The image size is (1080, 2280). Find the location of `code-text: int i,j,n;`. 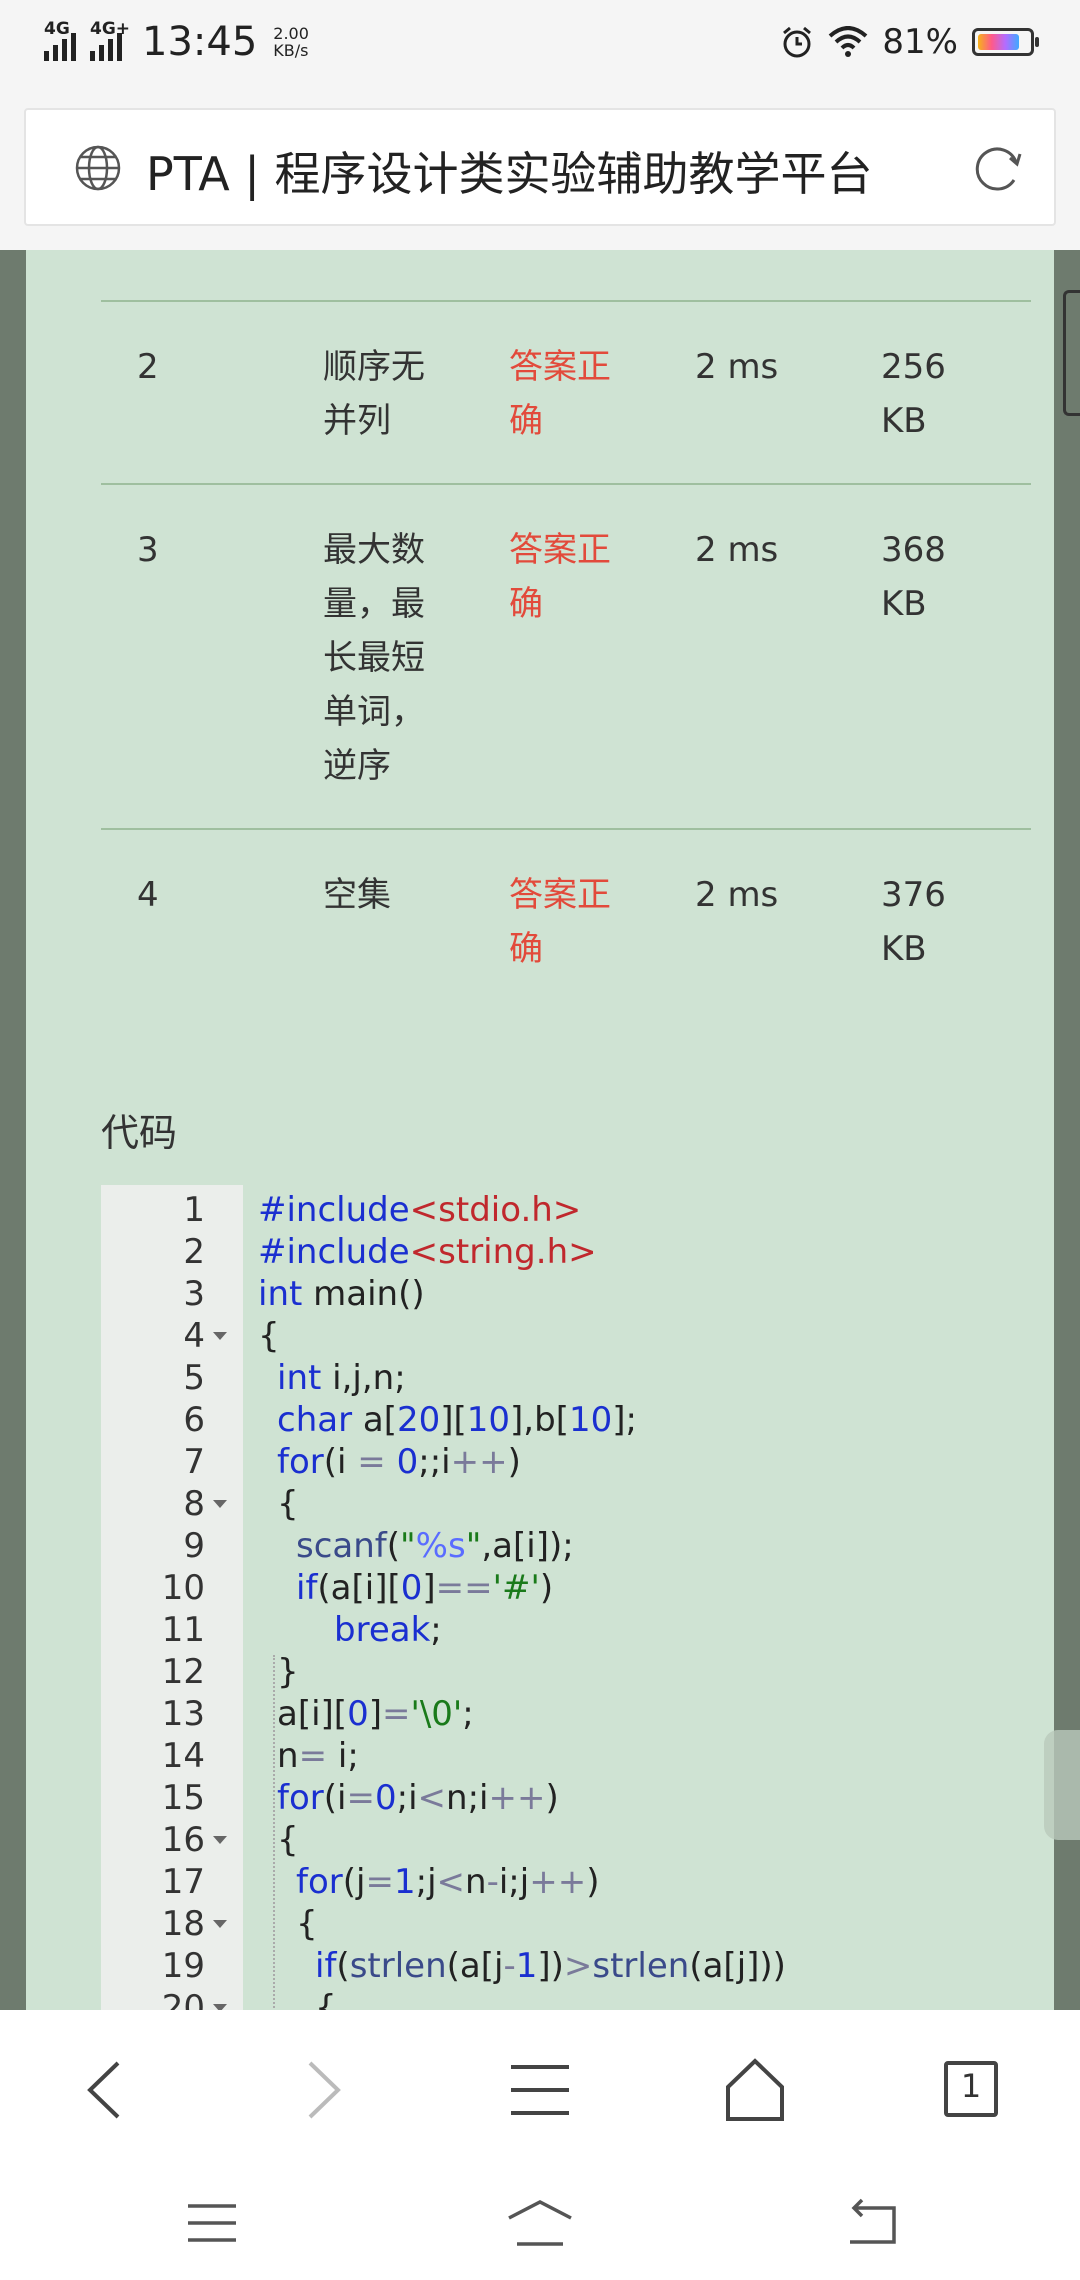

code-text: int i,j,n; is located at coordinates (341, 1378).